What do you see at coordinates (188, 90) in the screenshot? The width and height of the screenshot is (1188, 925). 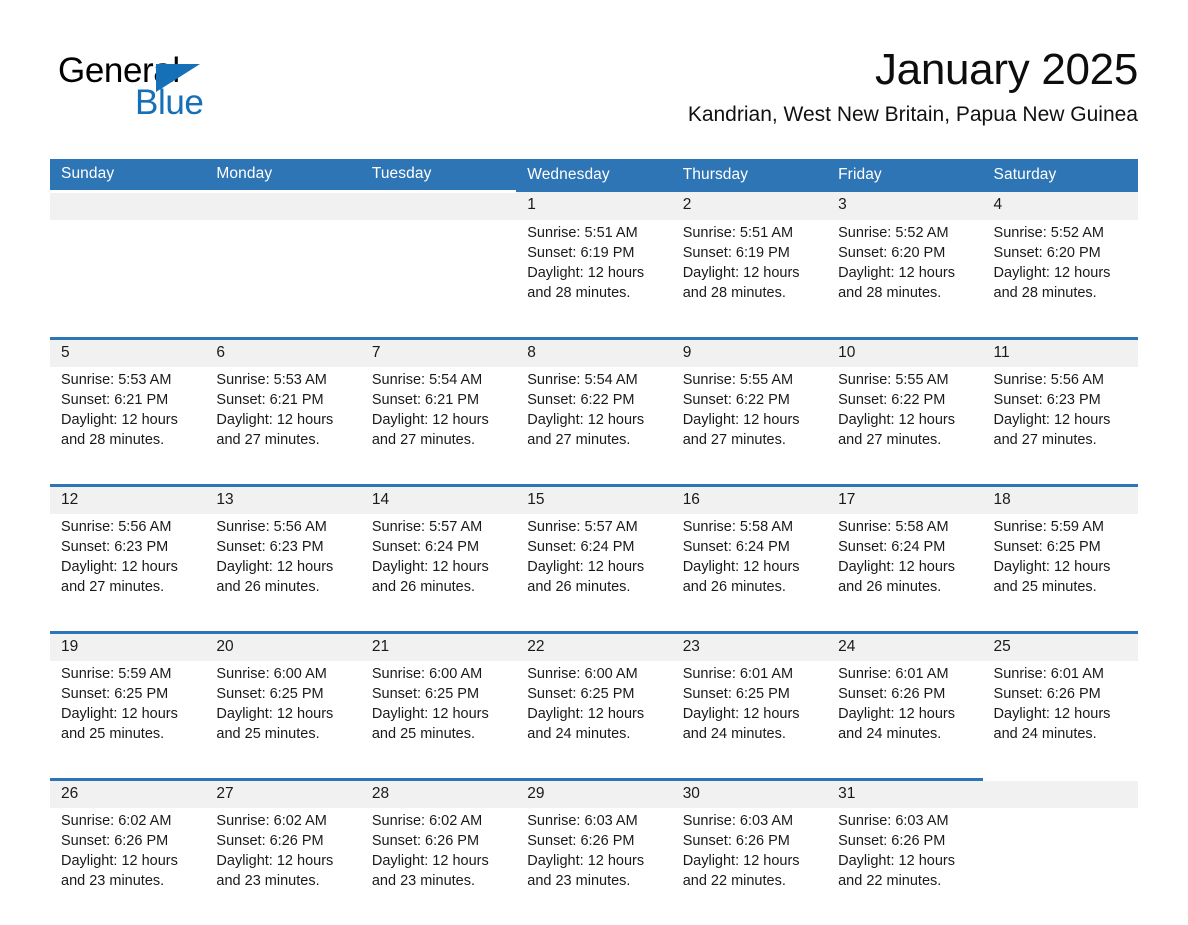 I see `generalblue-logo: General Blue` at bounding box center [188, 90].